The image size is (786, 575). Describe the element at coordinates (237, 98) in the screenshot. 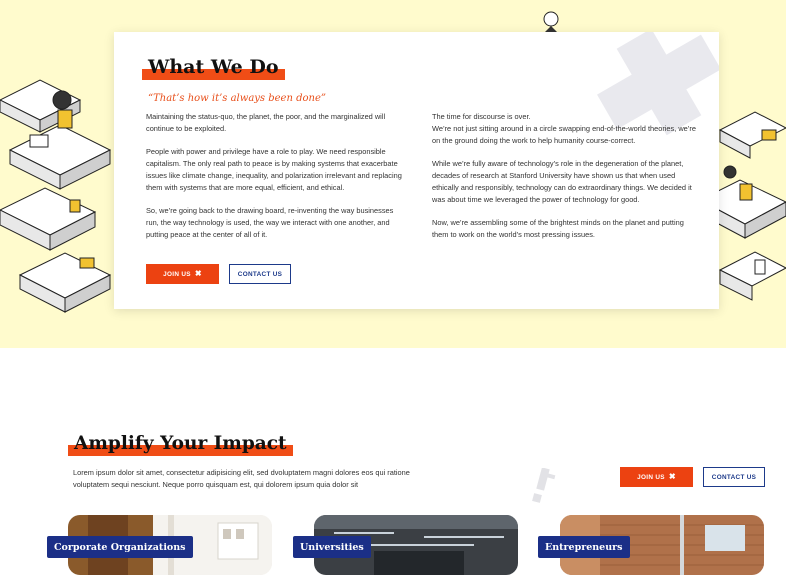

I see `tagline-quote: “That’s how it’s always been done”` at that location.